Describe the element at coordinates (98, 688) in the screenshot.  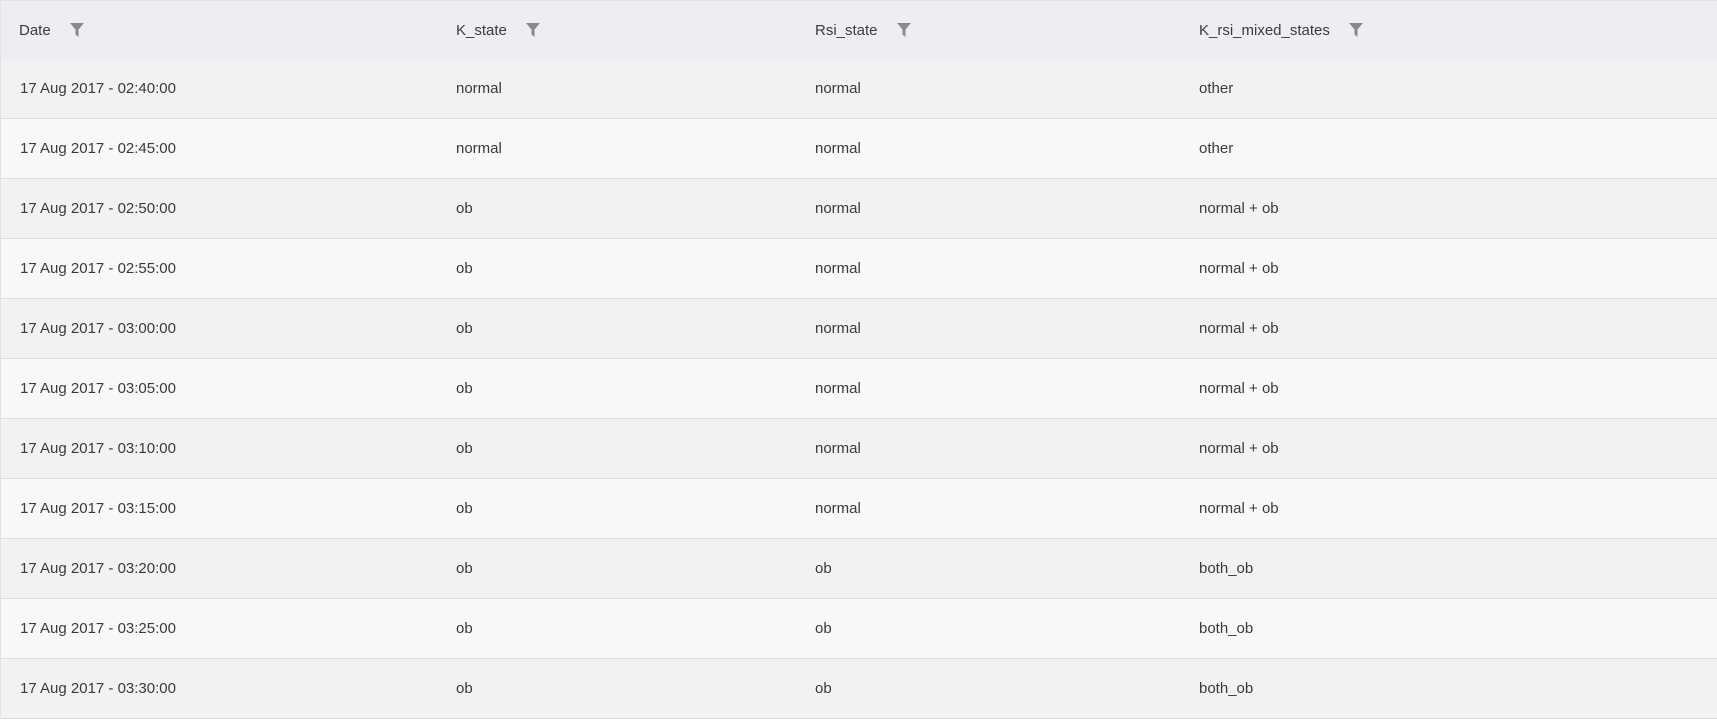
I see `cell-date: 17 Aug 2017 - 03:30:00` at that location.